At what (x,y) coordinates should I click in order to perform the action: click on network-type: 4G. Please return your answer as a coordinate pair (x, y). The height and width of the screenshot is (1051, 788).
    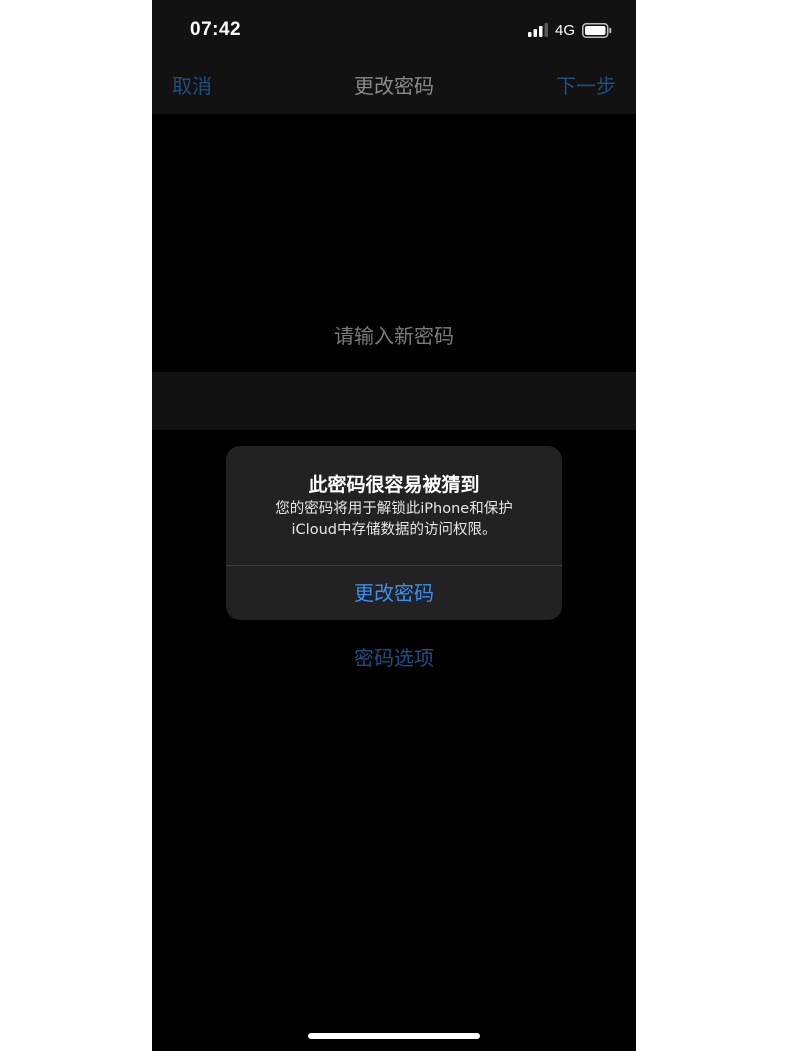
    Looking at the image, I should click on (565, 30).